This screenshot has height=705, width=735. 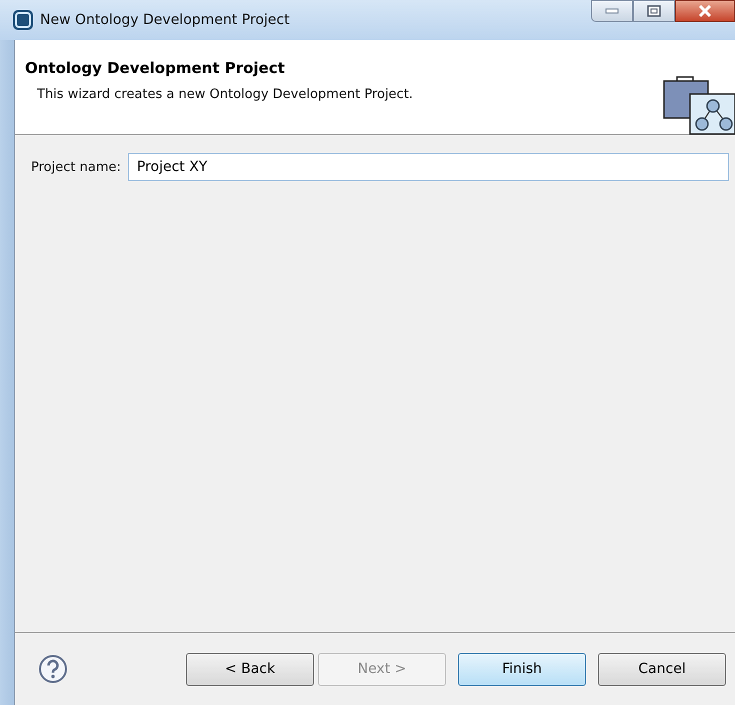 I want to click on maximize-icon, so click(x=654, y=11).